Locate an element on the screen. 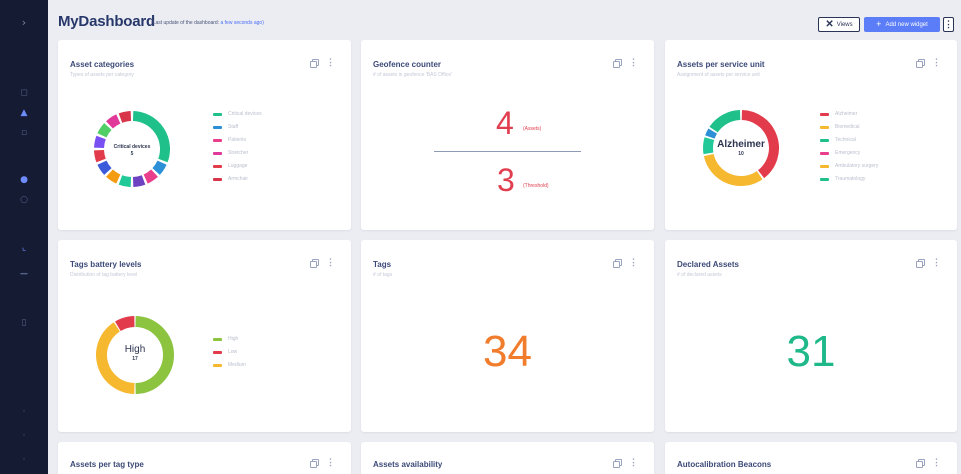  legend-item: Stretcher is located at coordinates (237, 153).